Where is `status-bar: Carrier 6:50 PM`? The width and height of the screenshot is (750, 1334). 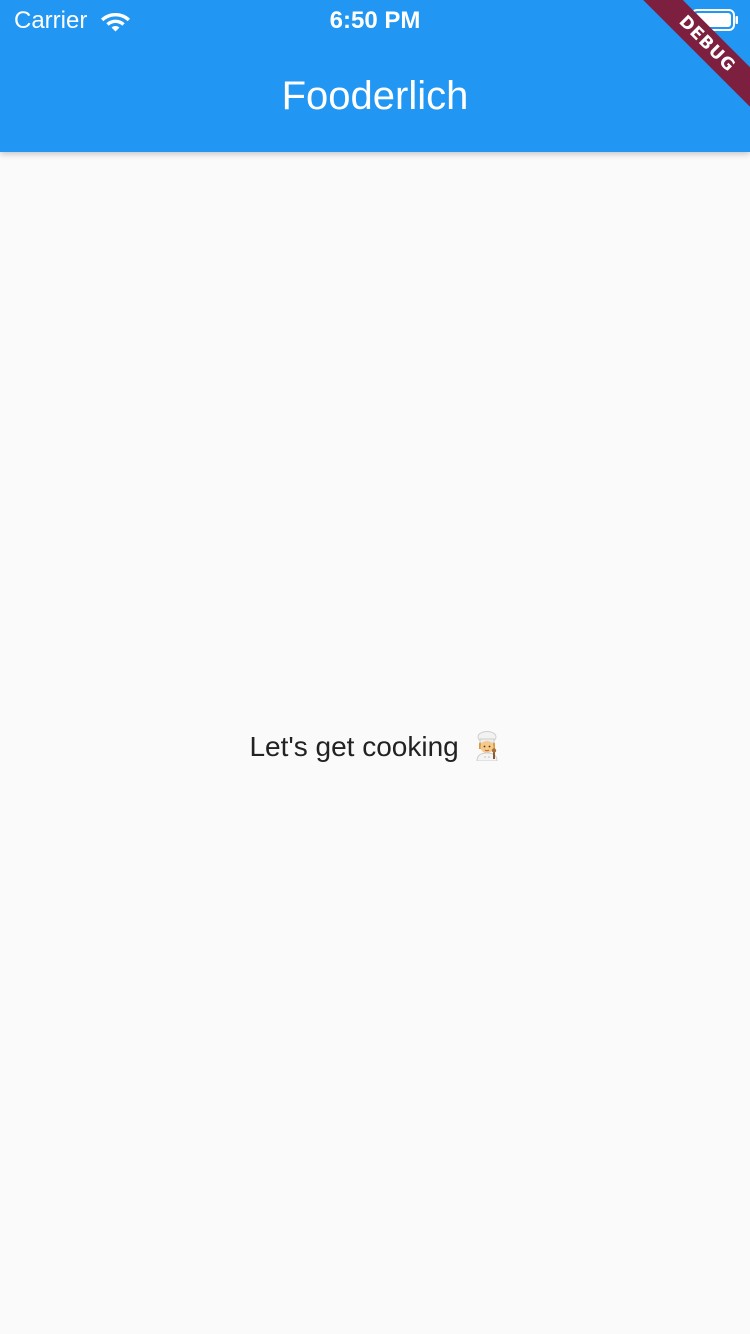 status-bar: Carrier 6:50 PM is located at coordinates (375, 20).